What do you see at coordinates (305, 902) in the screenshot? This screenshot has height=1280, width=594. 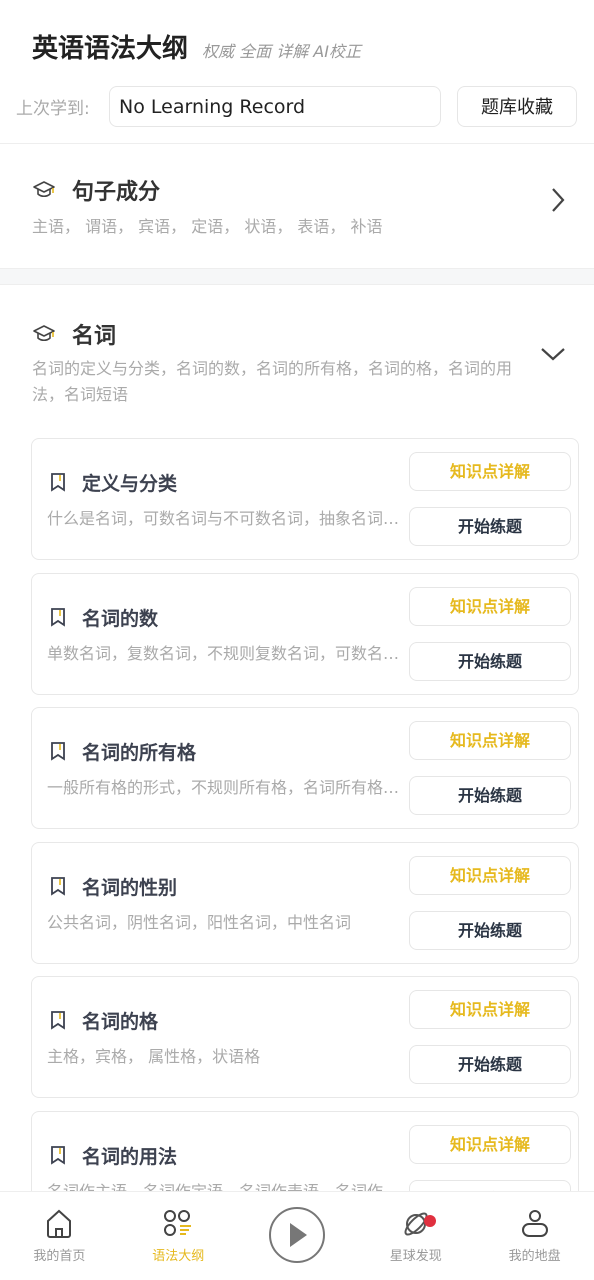 I see `topic-card: 名词的性别 公共名词，阴性名词，阳性名词，中性名词 知识点详解 开始练题` at bounding box center [305, 902].